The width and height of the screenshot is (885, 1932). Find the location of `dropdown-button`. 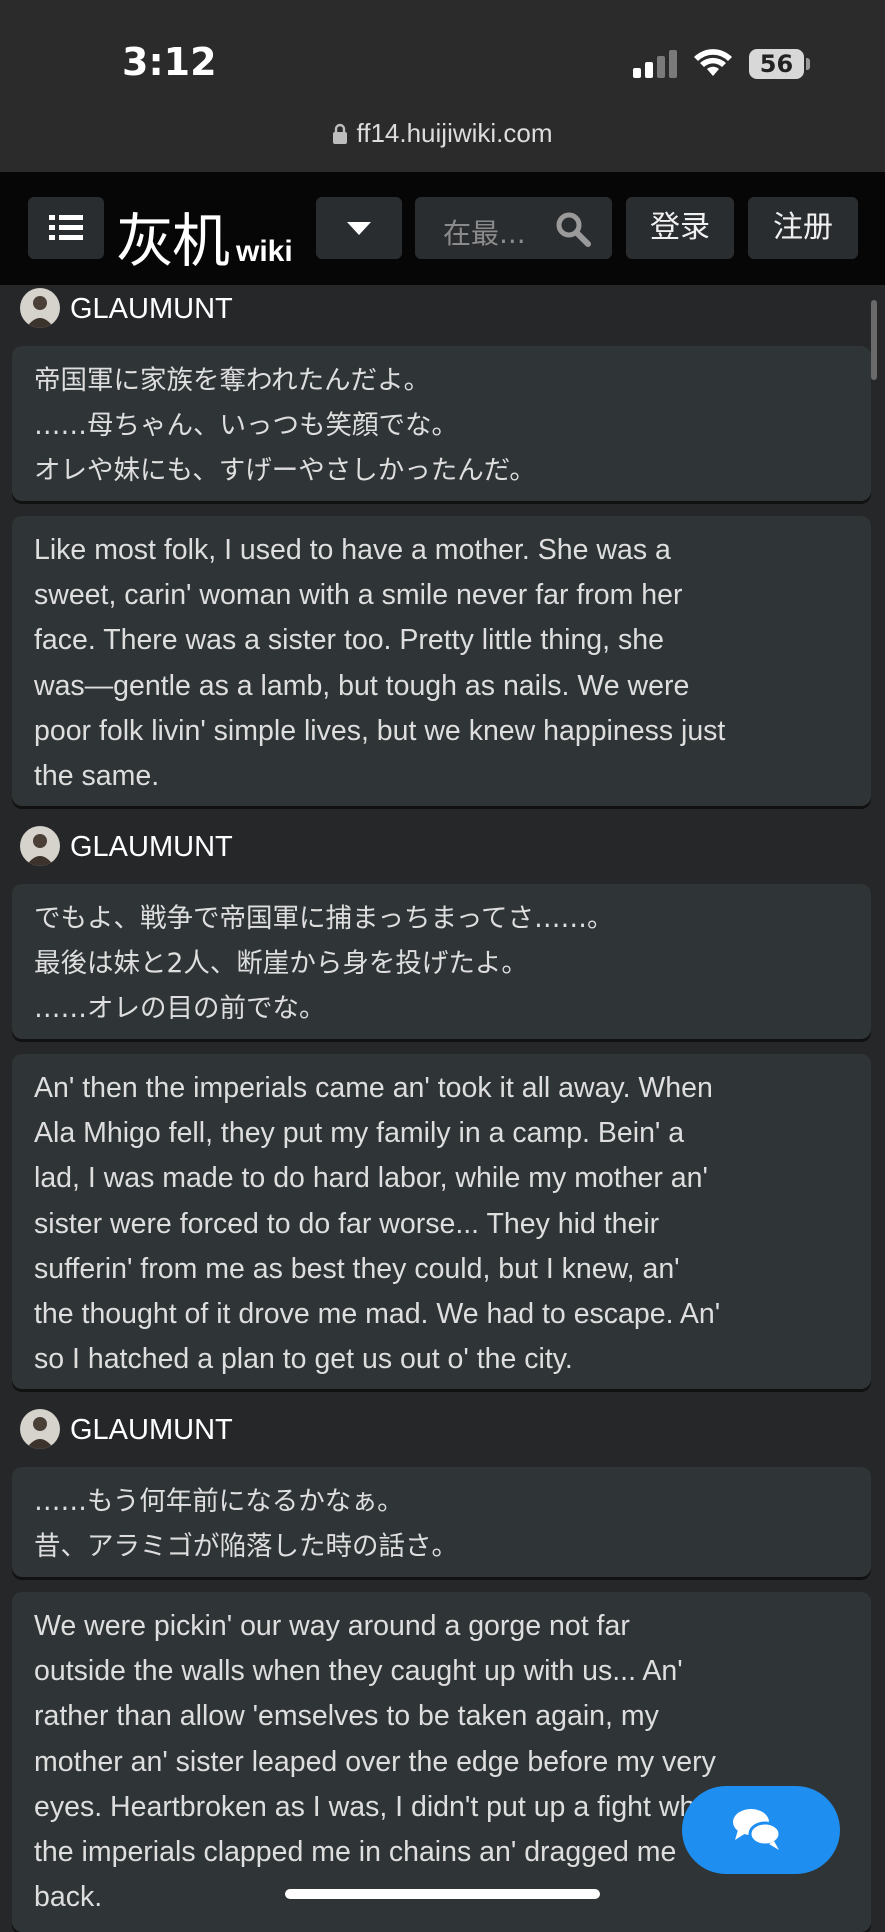

dropdown-button is located at coordinates (359, 228).